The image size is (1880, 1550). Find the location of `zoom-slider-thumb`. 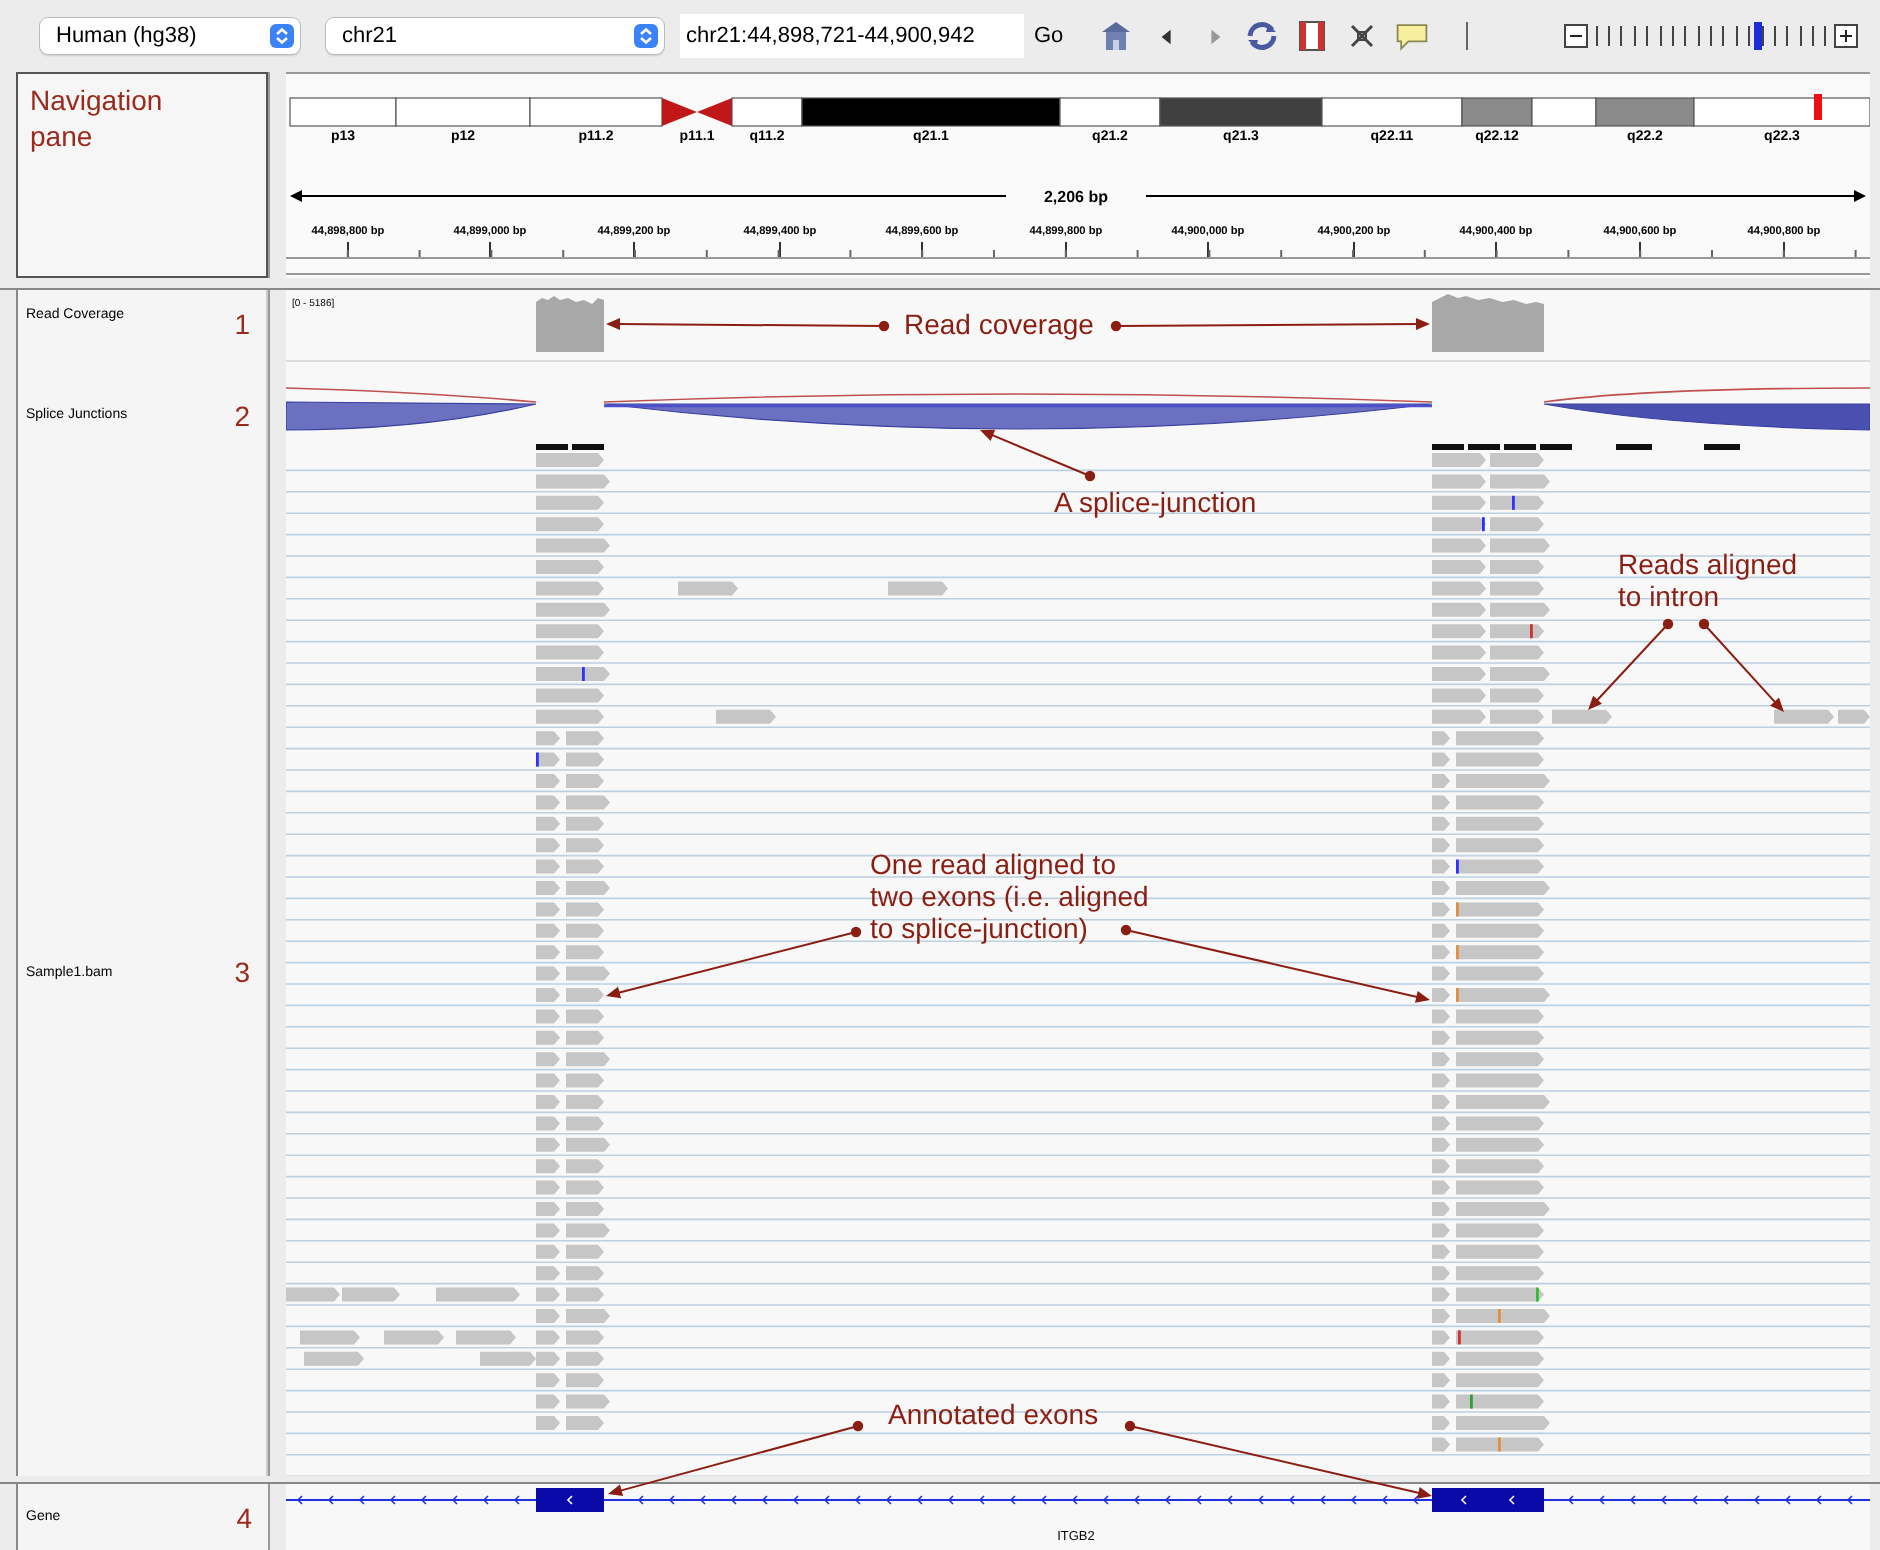

zoom-slider-thumb is located at coordinates (1757, 36).